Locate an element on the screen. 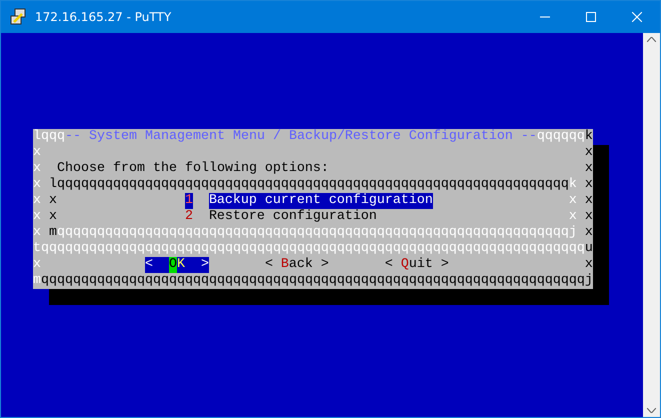 The image size is (661, 418). frame-line: qqqqqq is located at coordinates (560, 137).